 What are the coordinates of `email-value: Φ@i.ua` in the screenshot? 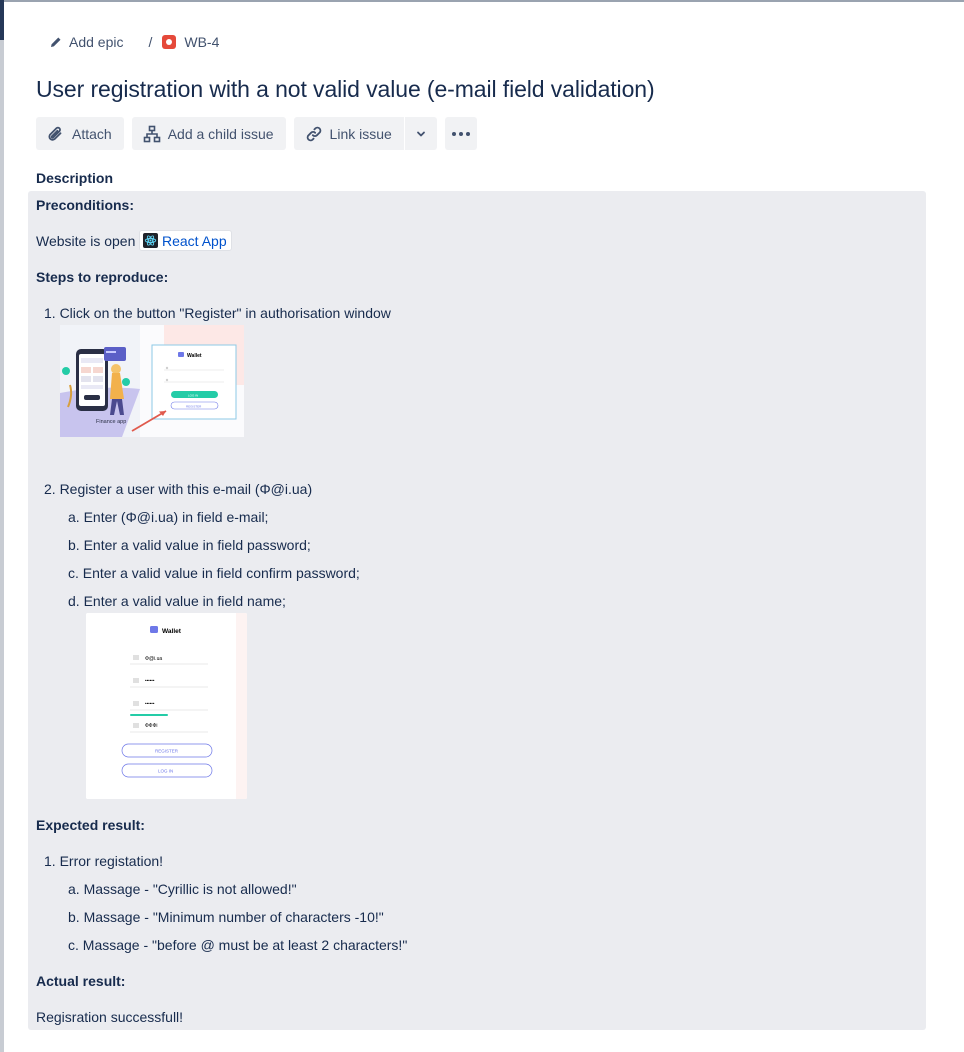 It's located at (153, 659).